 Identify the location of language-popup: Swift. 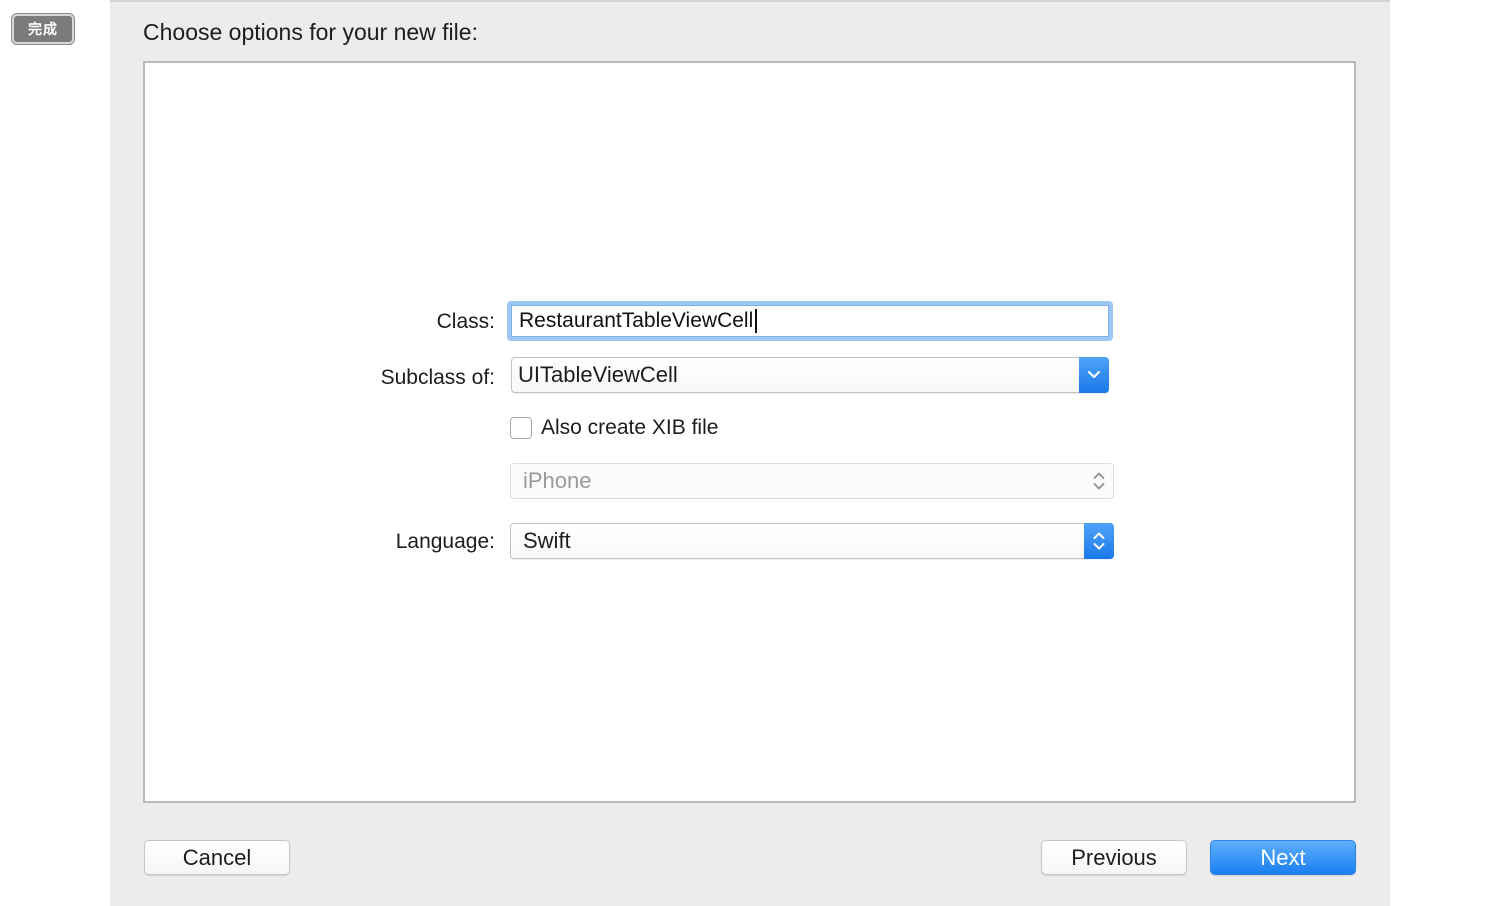
(812, 541).